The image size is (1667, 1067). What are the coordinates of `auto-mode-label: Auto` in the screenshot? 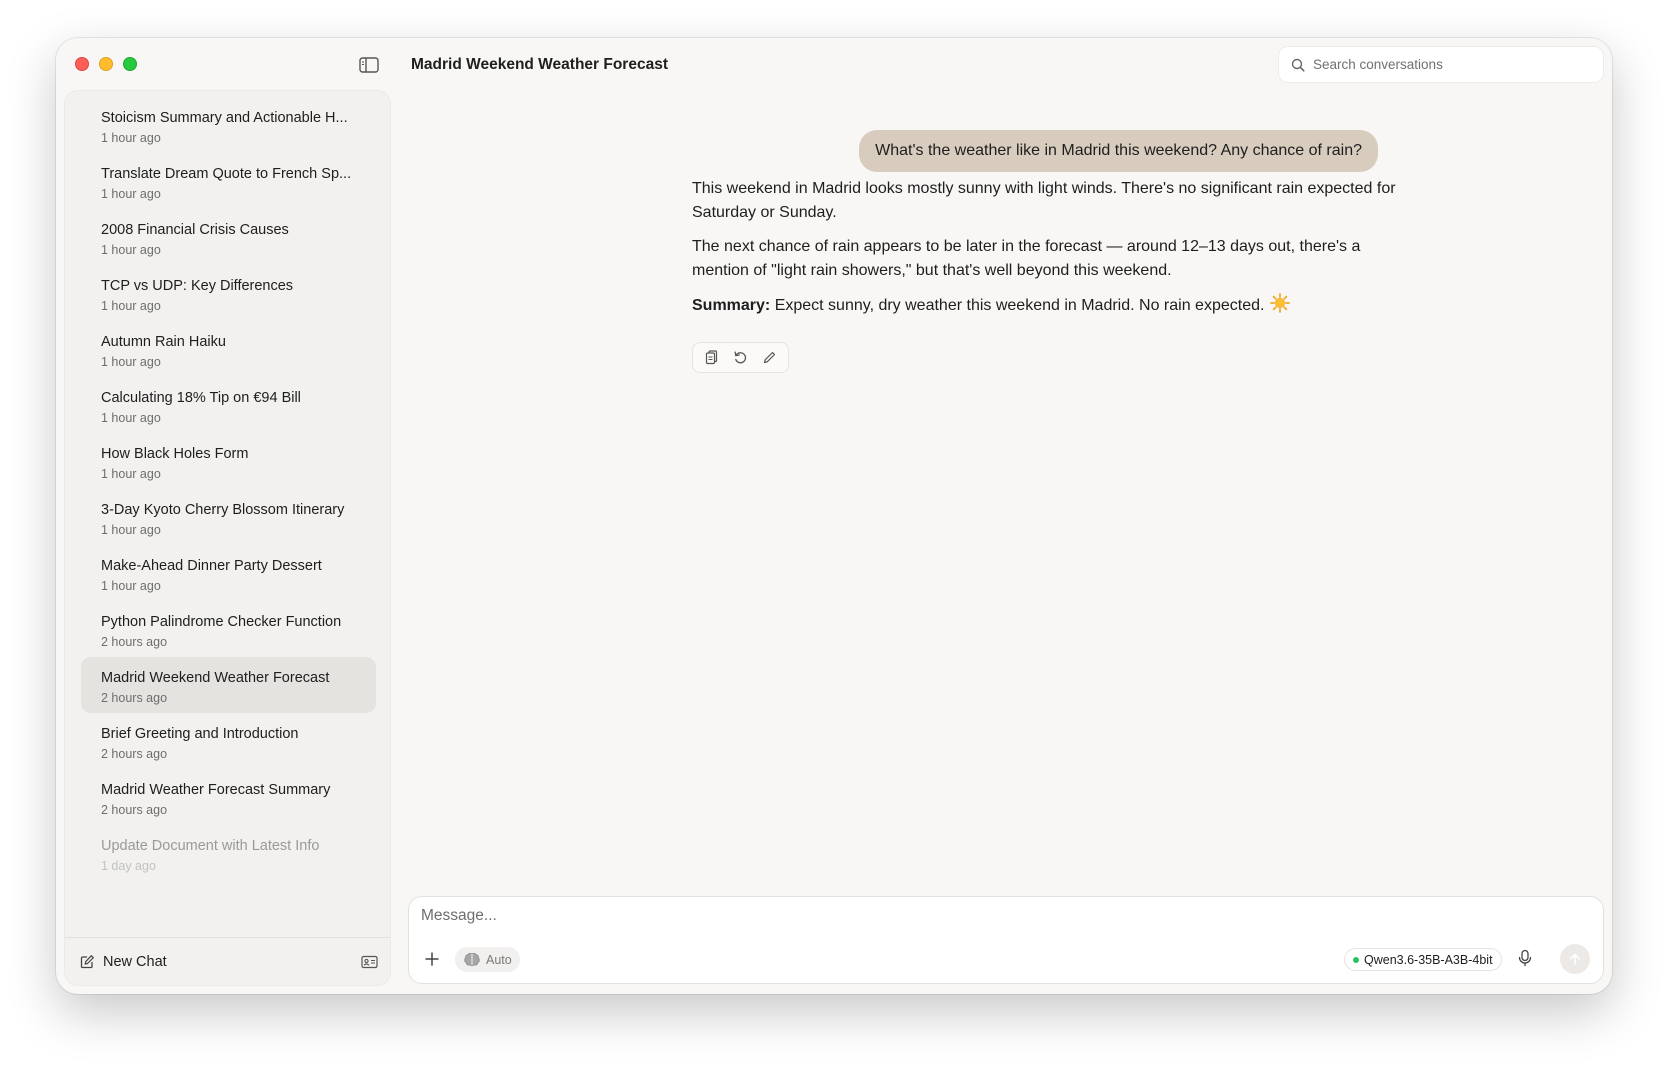 It's located at (499, 959).